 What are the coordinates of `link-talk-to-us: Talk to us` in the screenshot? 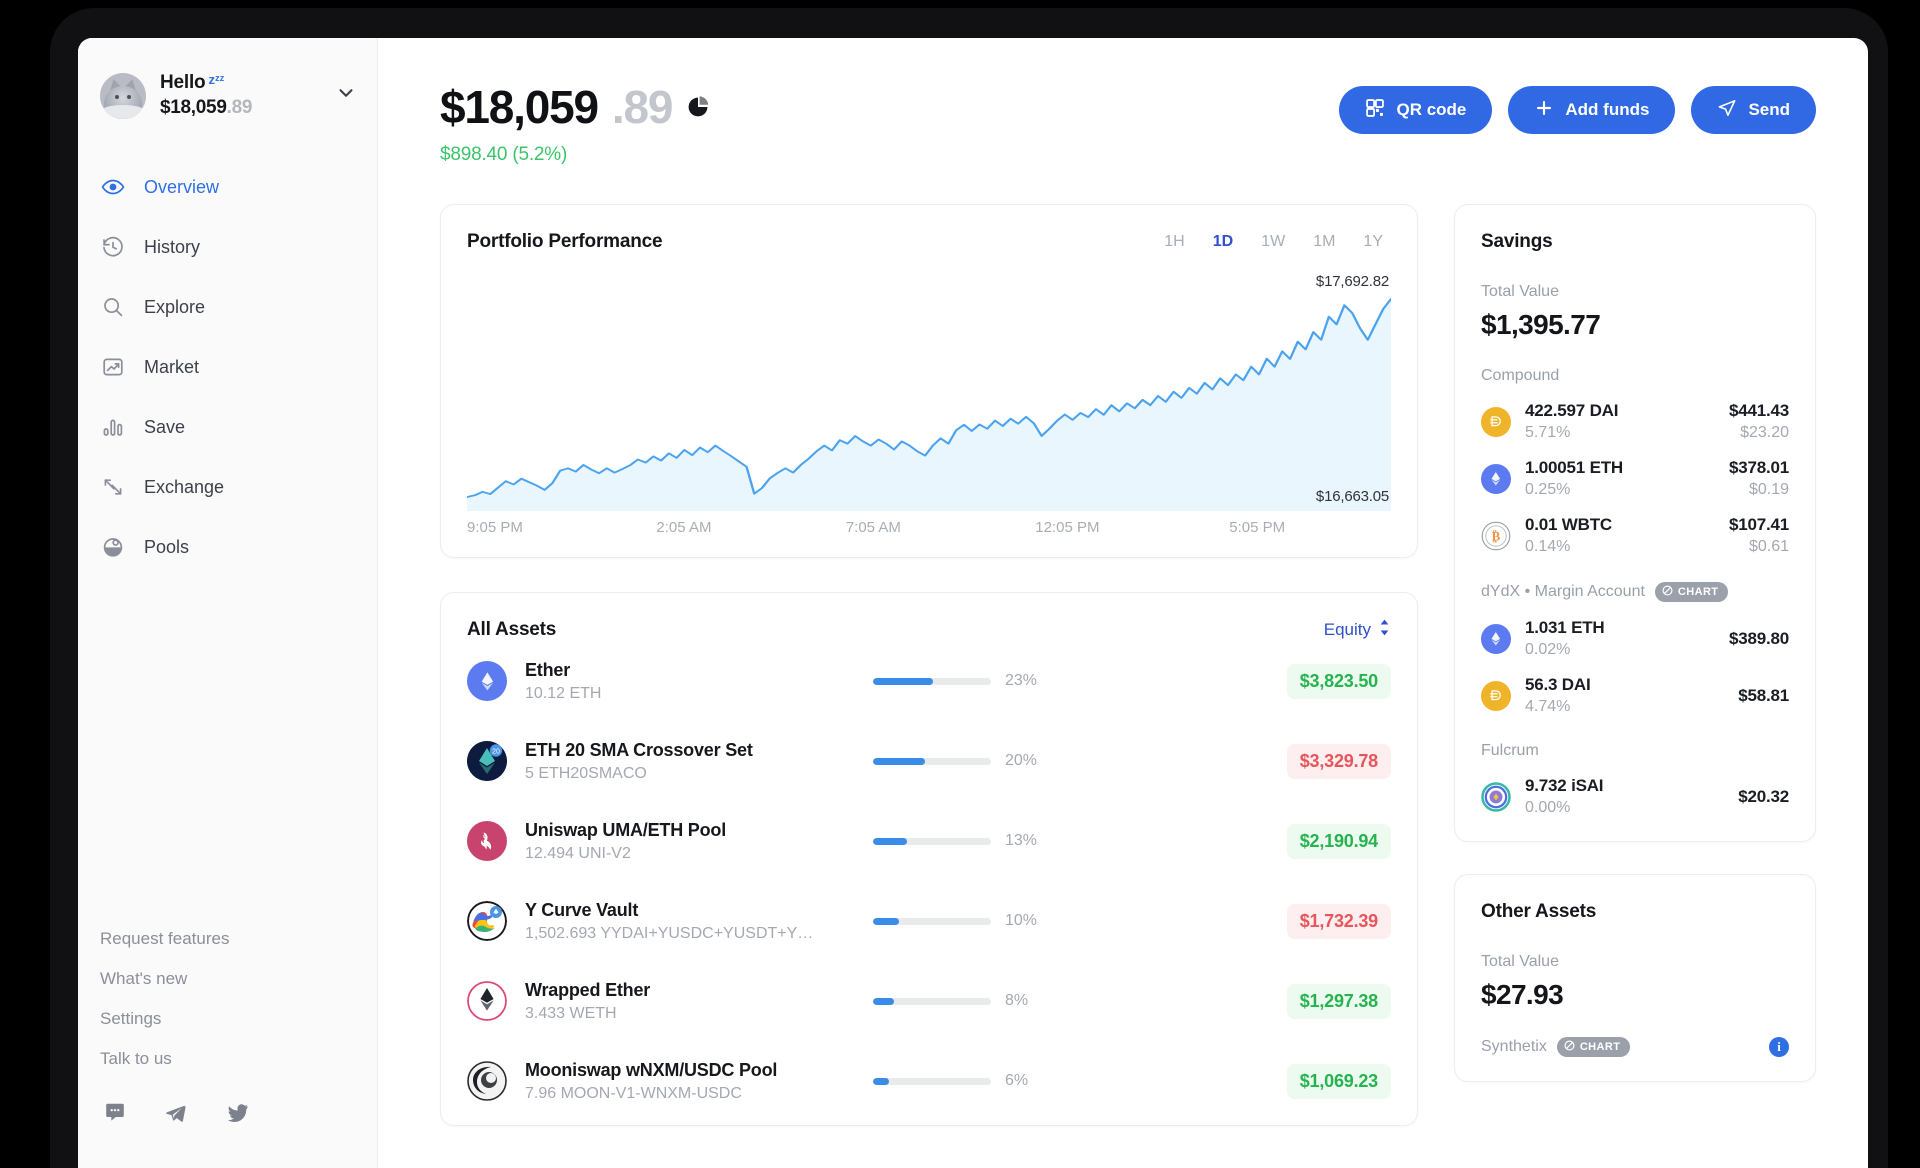 It's located at (227, 1059).